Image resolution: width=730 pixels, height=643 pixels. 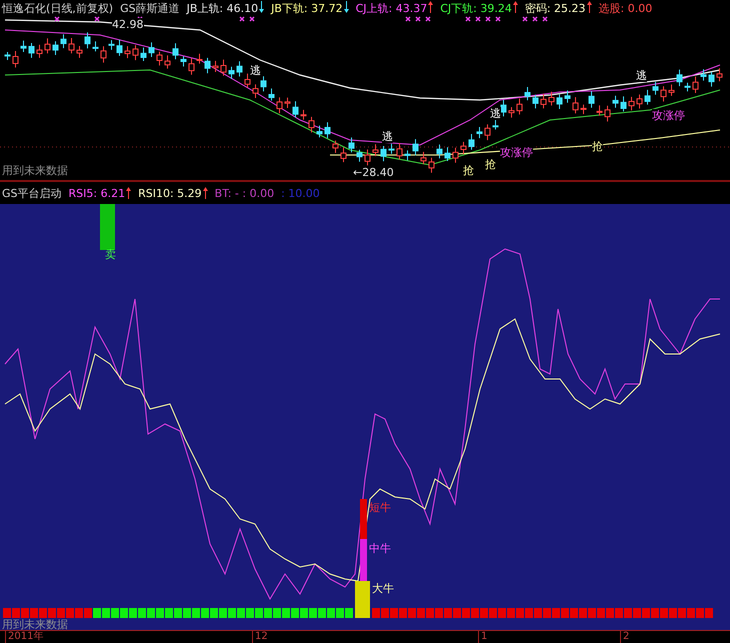 What do you see at coordinates (24, 637) in the screenshot?
I see `axis-label: 2011年` at bounding box center [24, 637].